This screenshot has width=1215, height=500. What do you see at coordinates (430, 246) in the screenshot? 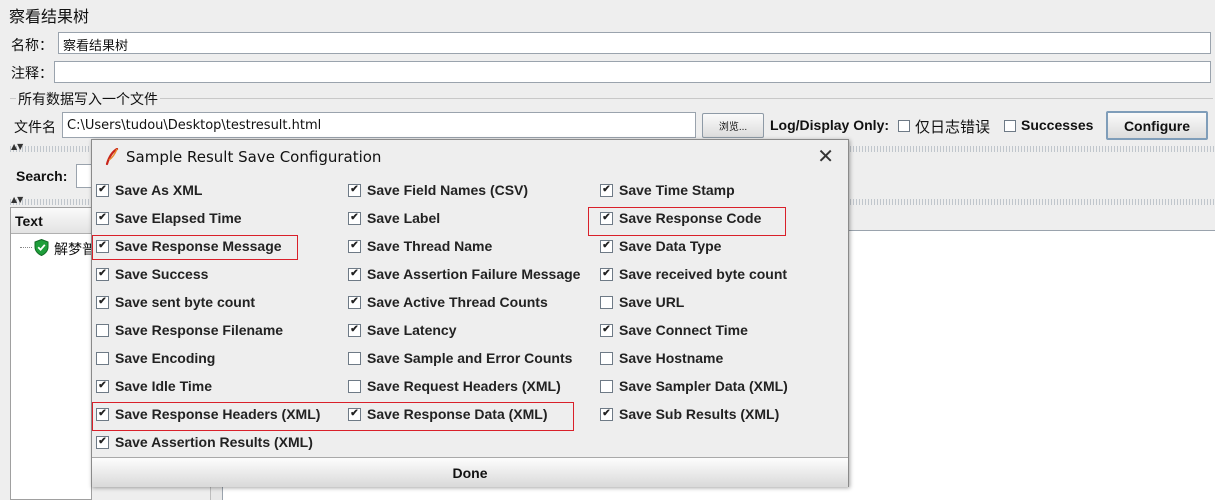
I see `option-label: Save Thread Name` at bounding box center [430, 246].